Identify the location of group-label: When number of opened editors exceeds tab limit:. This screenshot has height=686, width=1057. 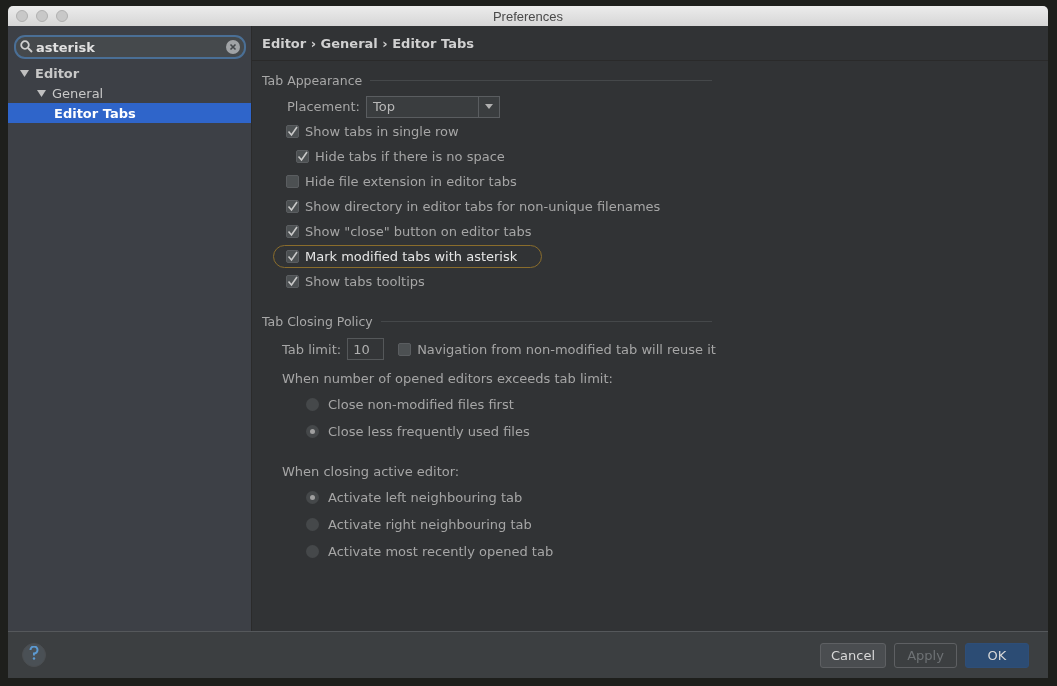
(447, 378).